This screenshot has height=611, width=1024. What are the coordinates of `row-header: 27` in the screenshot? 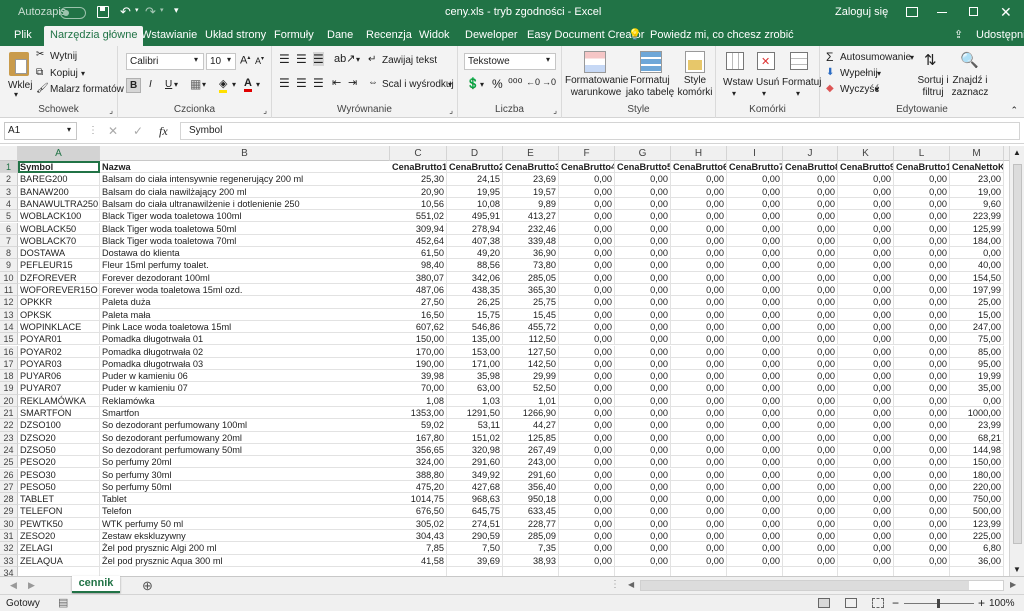 It's located at (9, 487).